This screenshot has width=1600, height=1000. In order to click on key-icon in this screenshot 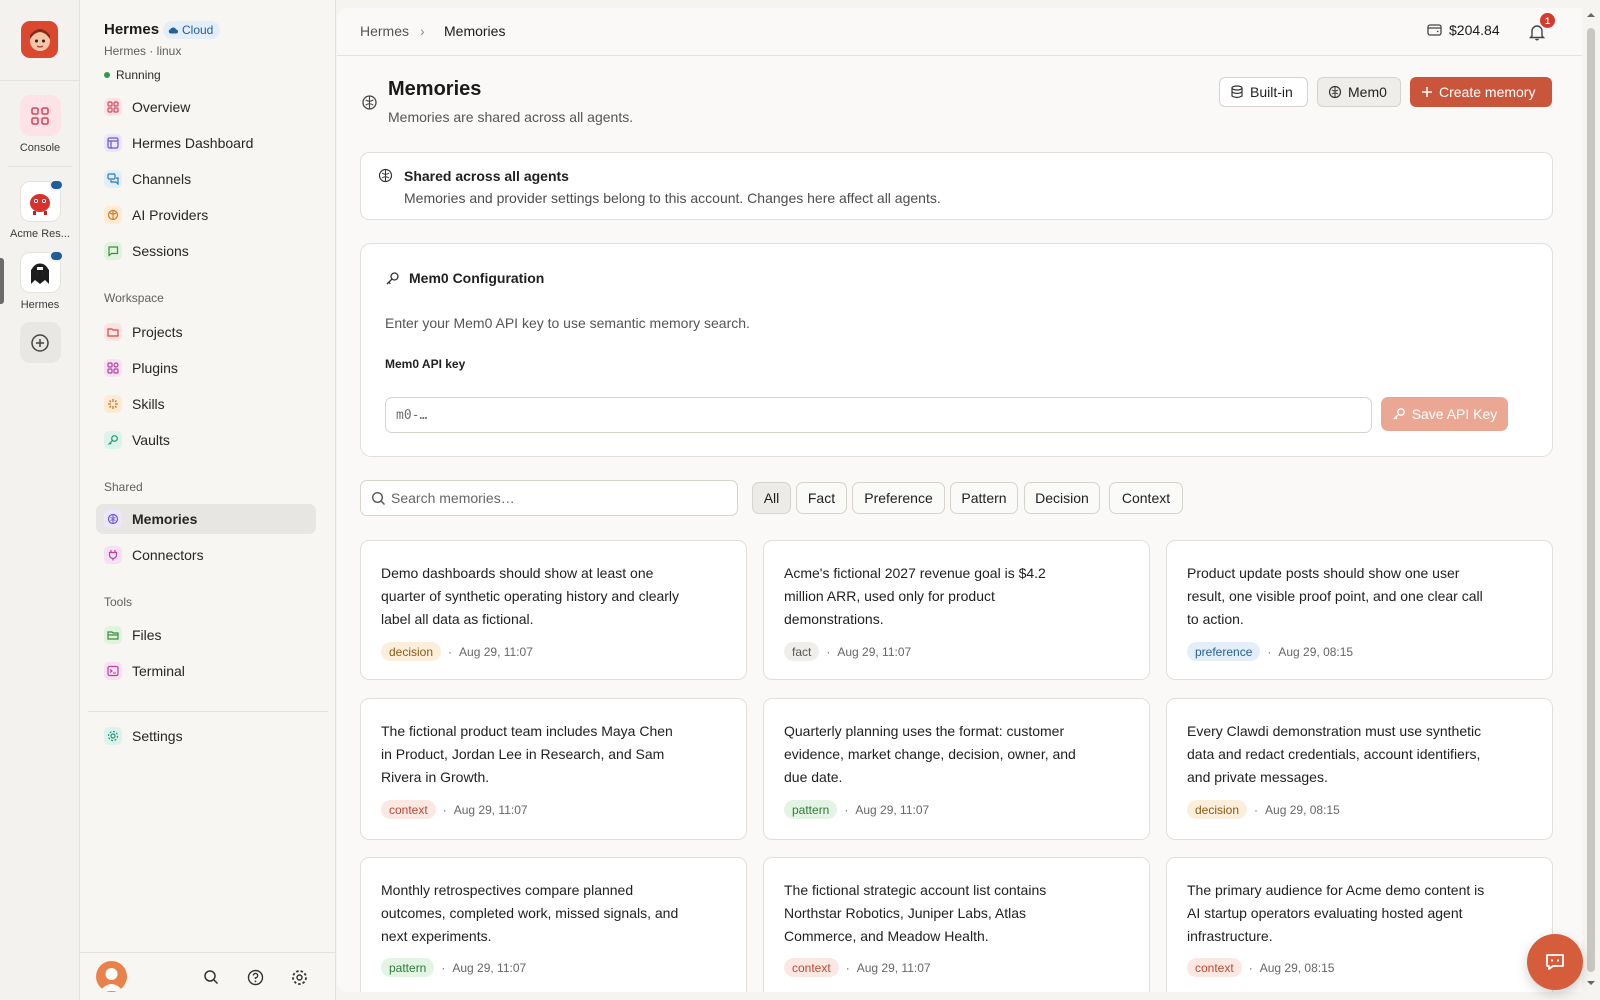, I will do `click(113, 440)`.